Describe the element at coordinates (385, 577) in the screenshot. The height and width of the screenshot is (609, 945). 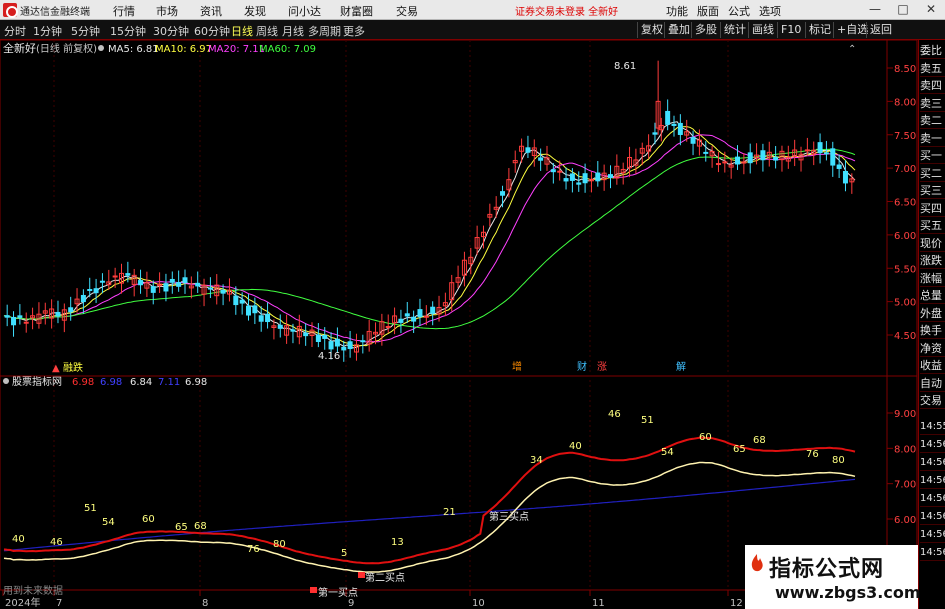
I see `buy-point-2-label: 第二买点` at that location.